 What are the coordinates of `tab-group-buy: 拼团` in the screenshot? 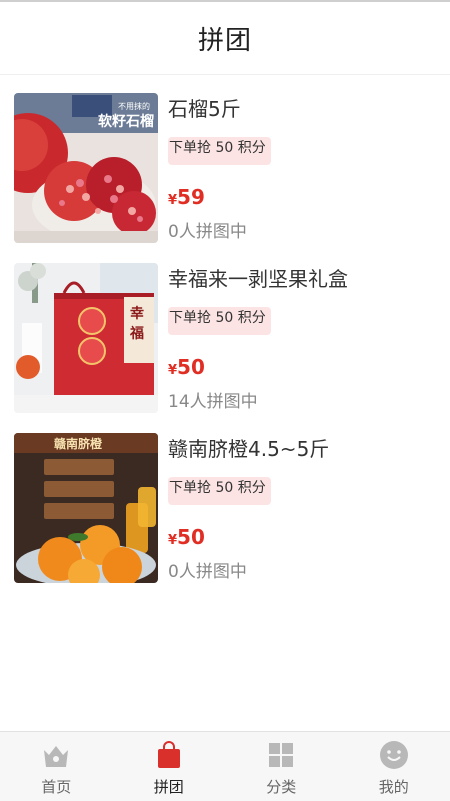 It's located at (169, 766).